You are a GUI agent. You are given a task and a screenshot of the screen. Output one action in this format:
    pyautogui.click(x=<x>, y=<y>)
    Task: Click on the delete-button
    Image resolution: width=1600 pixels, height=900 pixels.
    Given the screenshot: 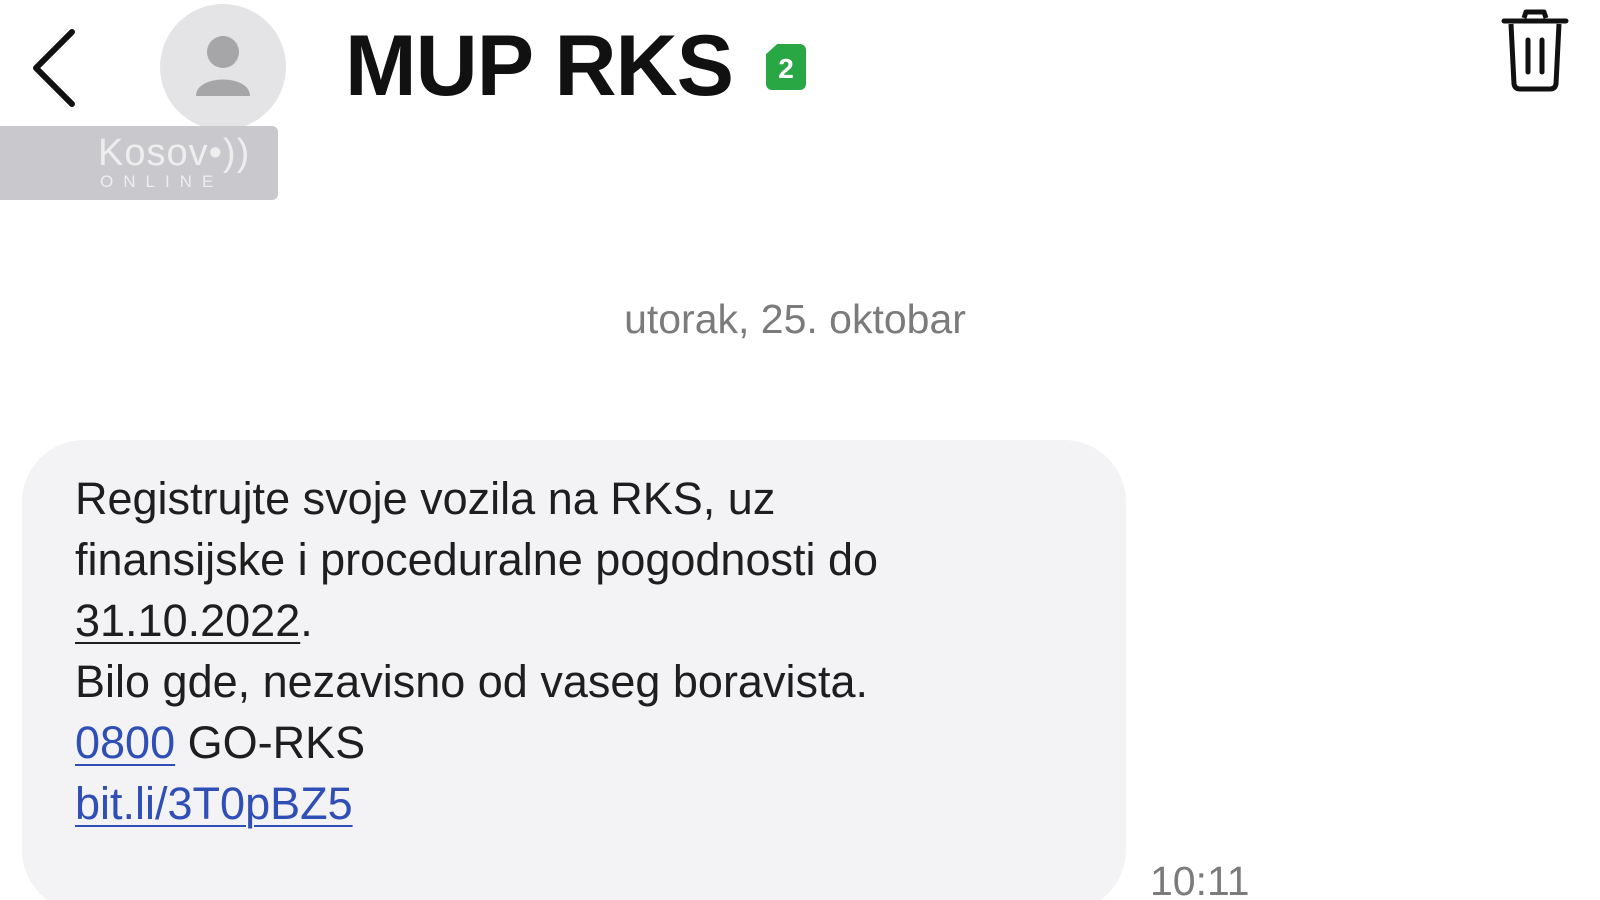 What is the action you would take?
    pyautogui.click(x=1535, y=51)
    